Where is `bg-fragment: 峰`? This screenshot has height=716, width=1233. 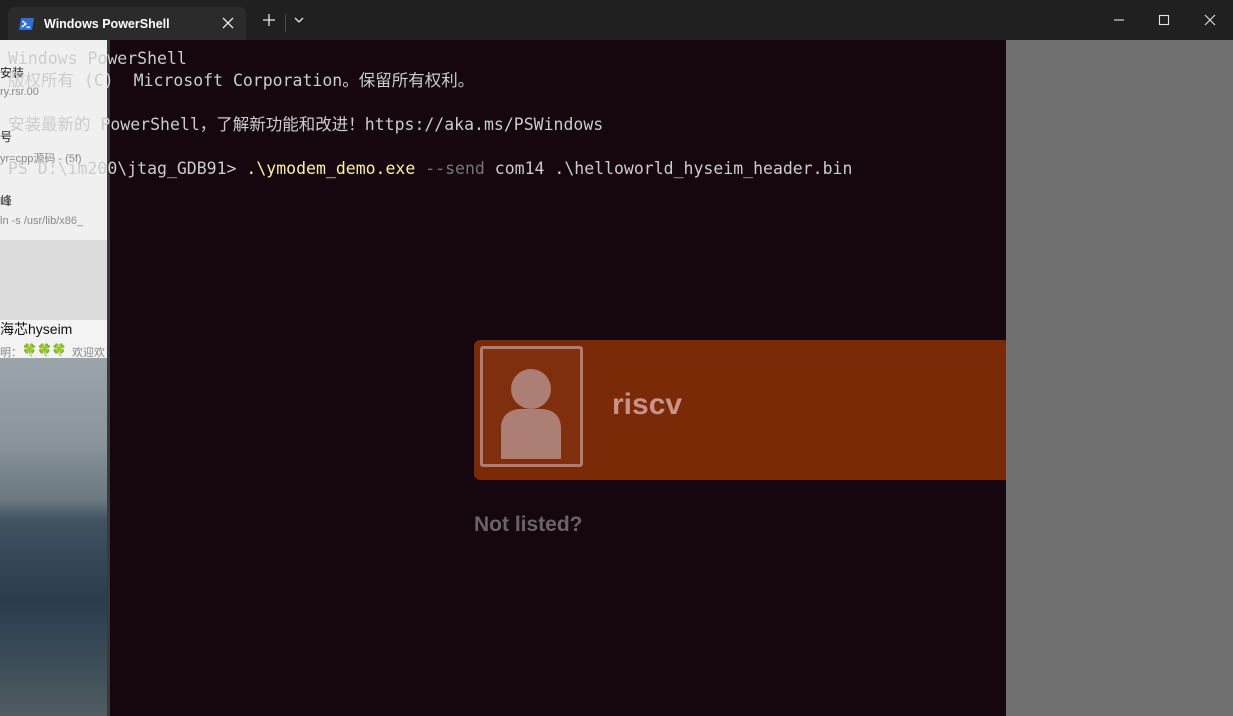
bg-fragment: 峰 is located at coordinates (6, 201).